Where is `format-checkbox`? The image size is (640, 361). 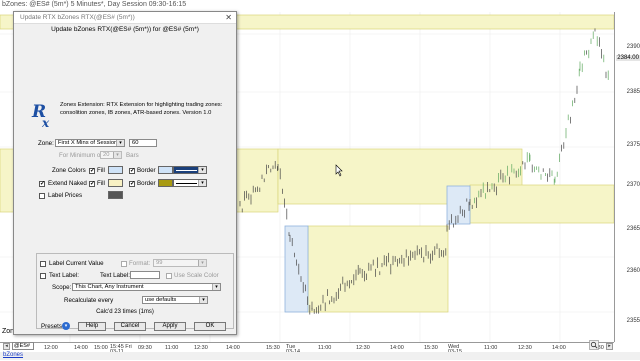 format-checkbox is located at coordinates (124, 264).